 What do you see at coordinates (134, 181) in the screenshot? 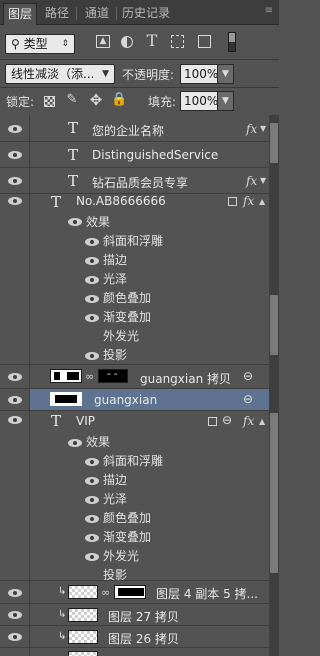
I see `layer-row: T 钻石品质会员专享 fx ▼` at bounding box center [134, 181].